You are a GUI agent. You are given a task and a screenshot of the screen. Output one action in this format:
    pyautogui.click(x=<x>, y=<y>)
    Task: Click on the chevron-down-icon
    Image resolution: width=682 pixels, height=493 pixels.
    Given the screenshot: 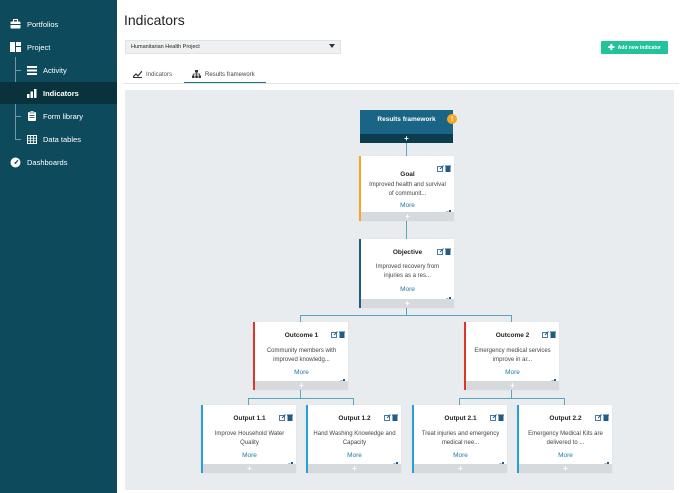 What is the action you would take?
    pyautogui.click(x=332, y=46)
    